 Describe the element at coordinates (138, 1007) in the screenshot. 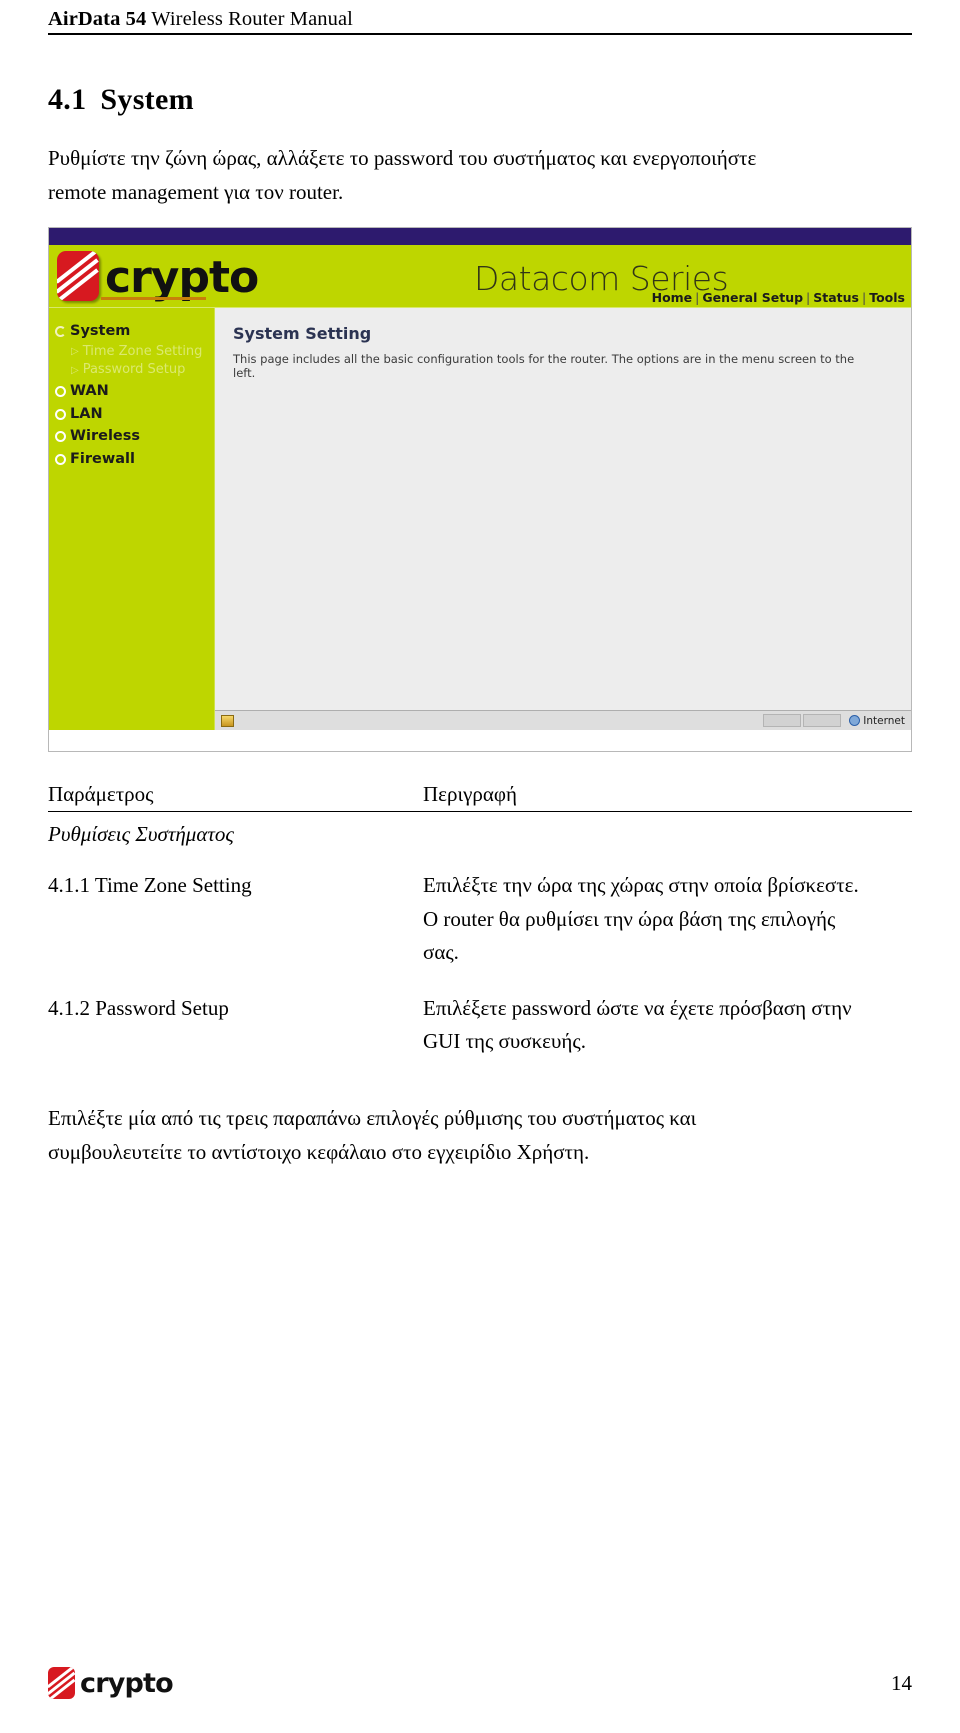

I see `parameter-name: 4.1.2 Password Setup` at that location.